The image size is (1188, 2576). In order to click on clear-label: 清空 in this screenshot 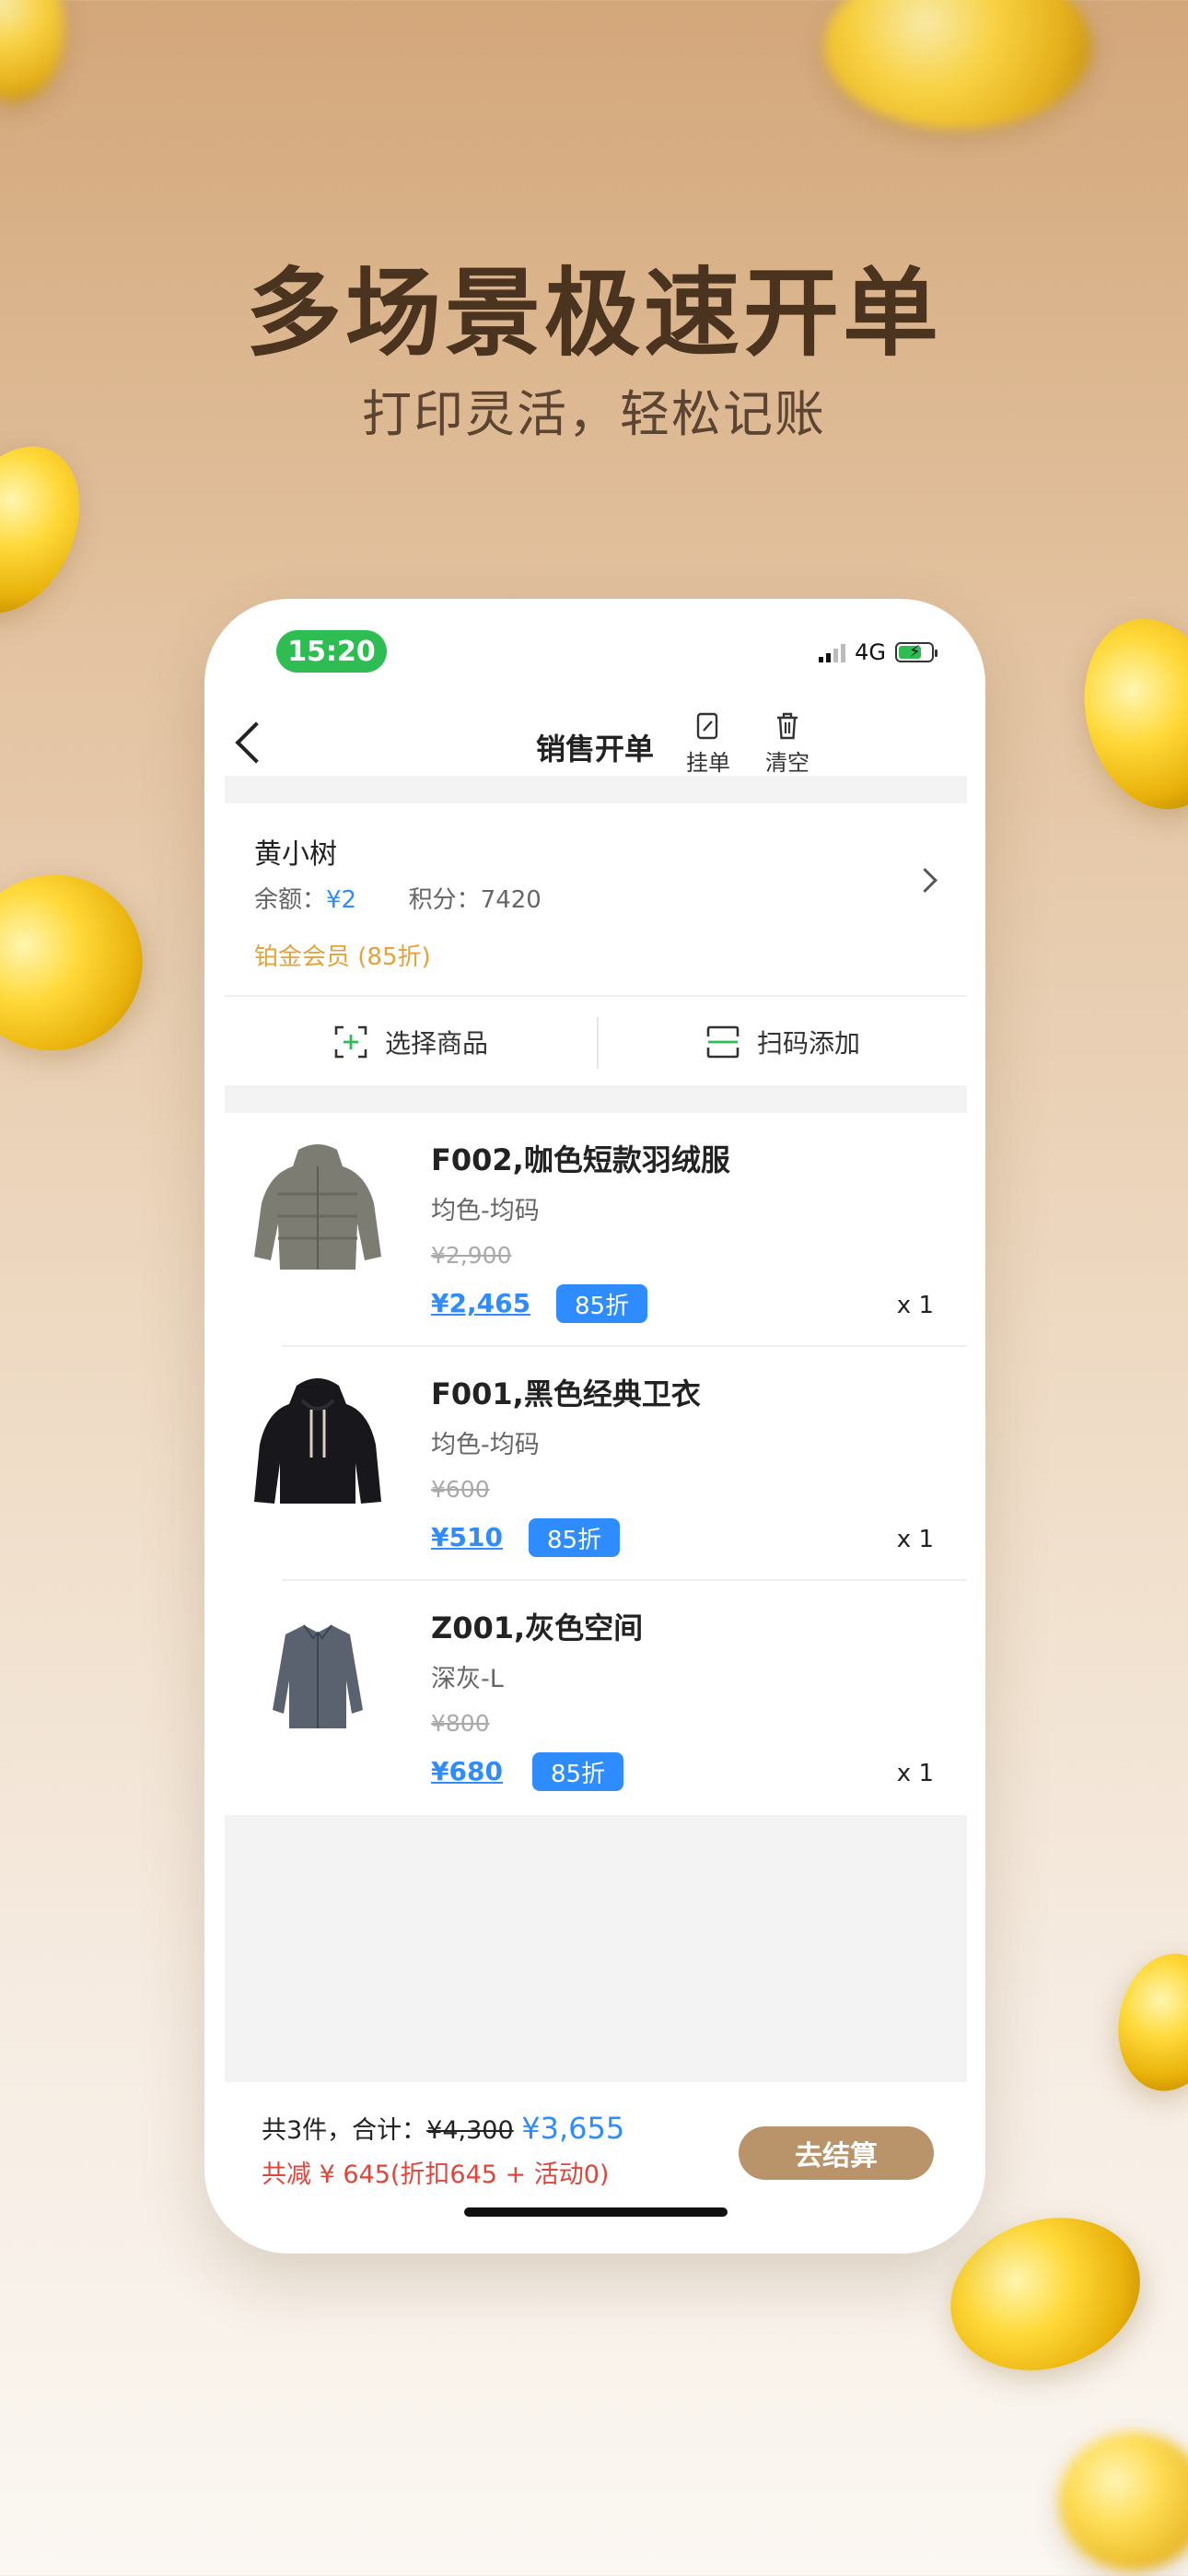, I will do `click(787, 763)`.